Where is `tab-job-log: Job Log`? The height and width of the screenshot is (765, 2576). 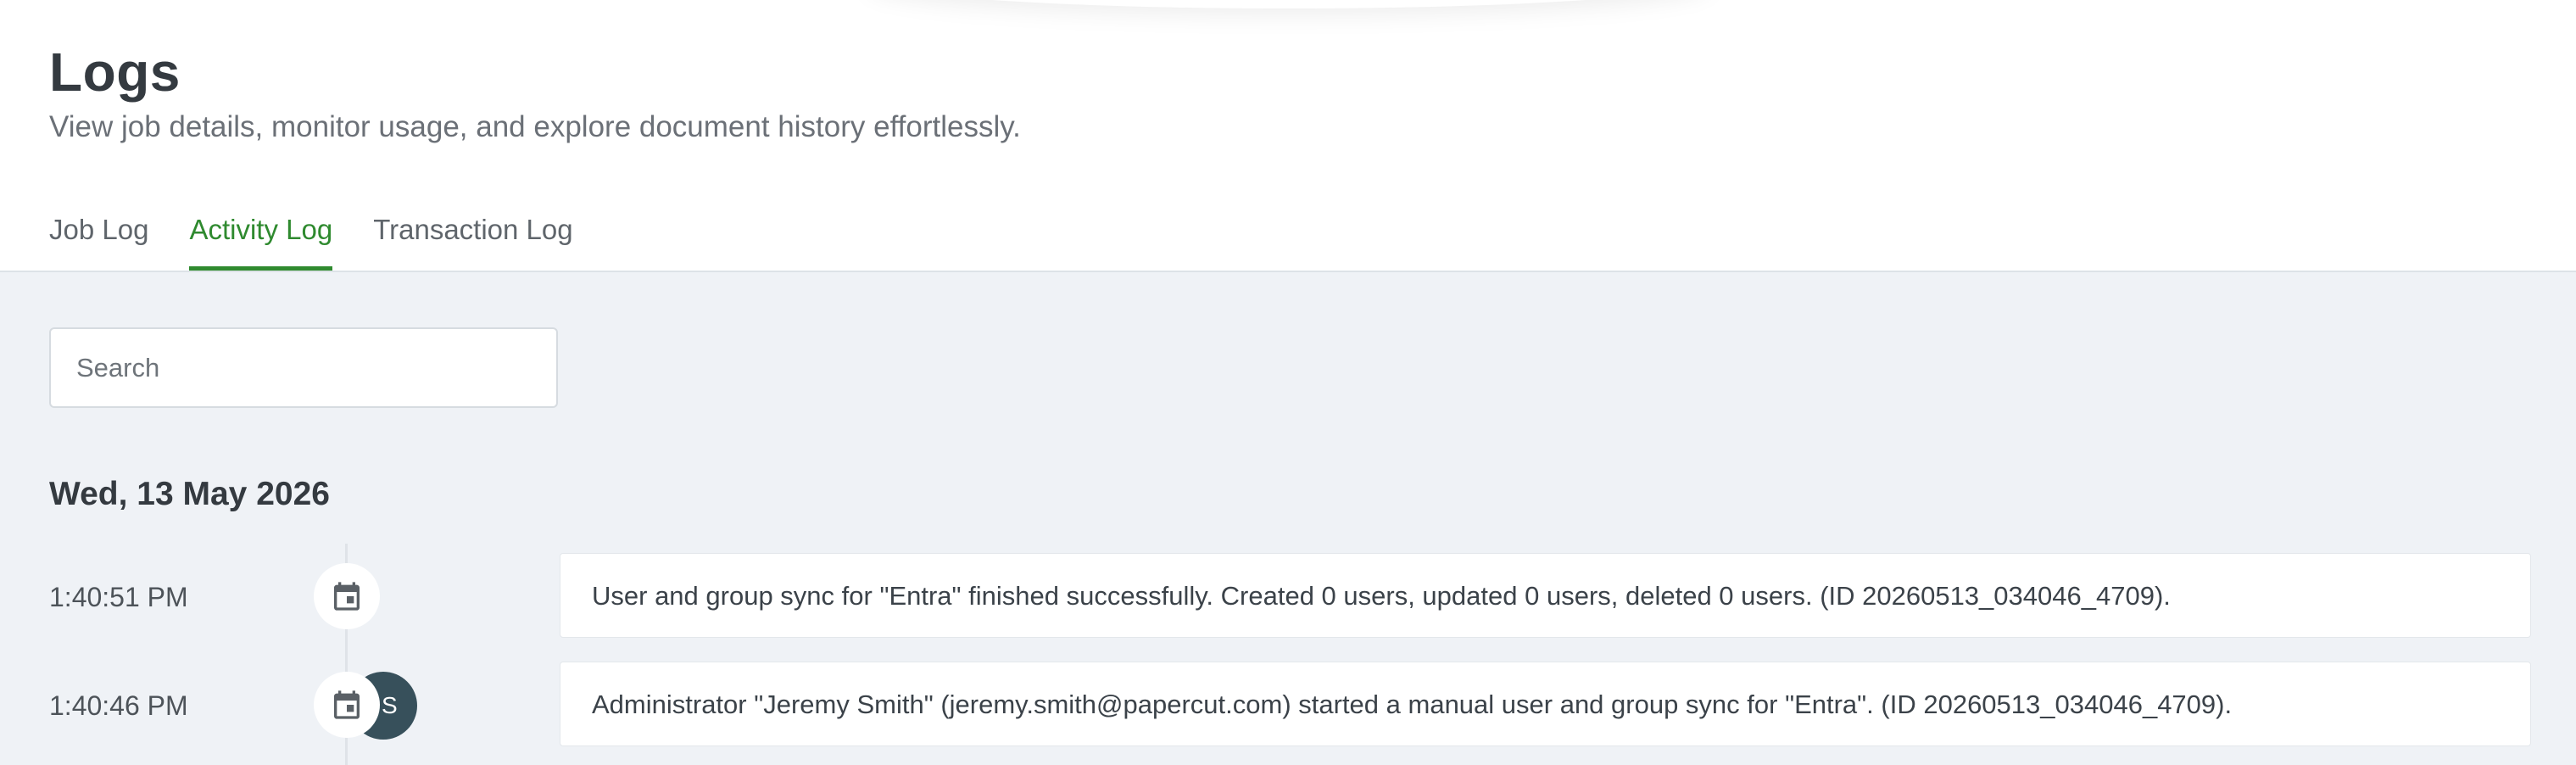 tab-job-log: Job Log is located at coordinates (98, 241).